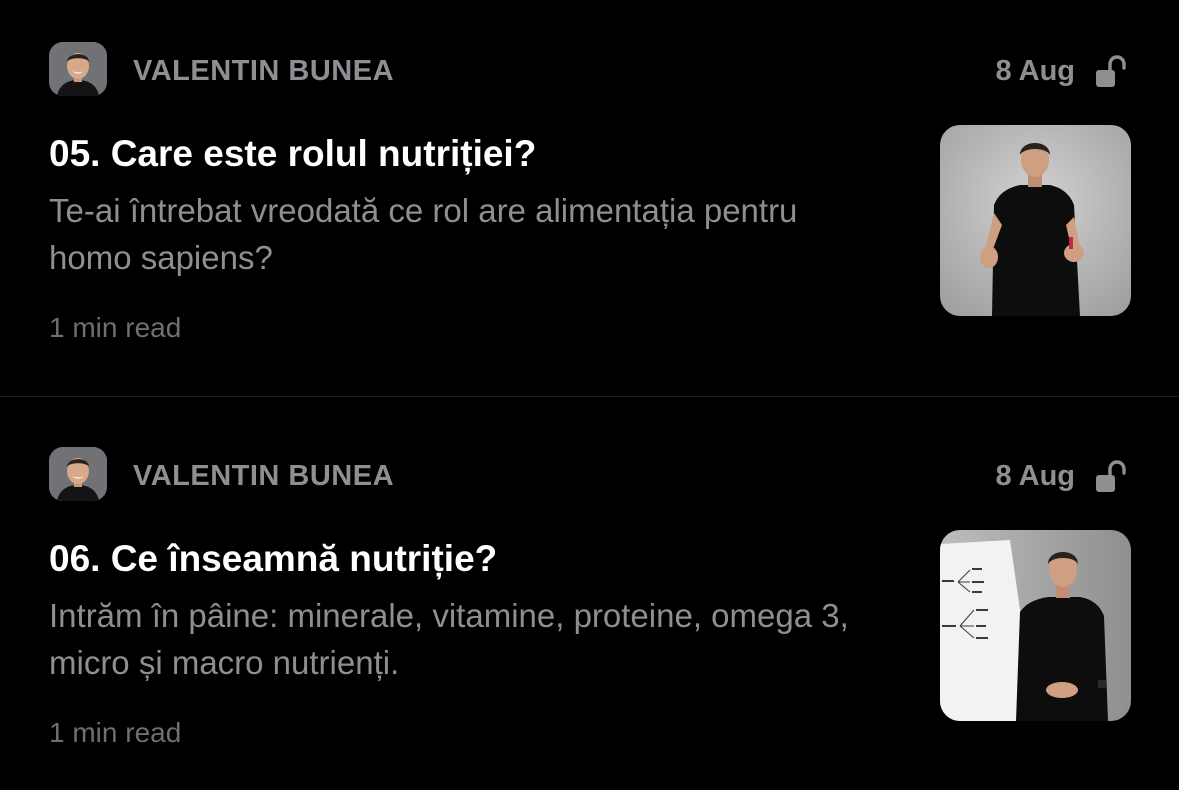  I want to click on post-title: 06. Ce înseamnă nutriție?, so click(273, 559).